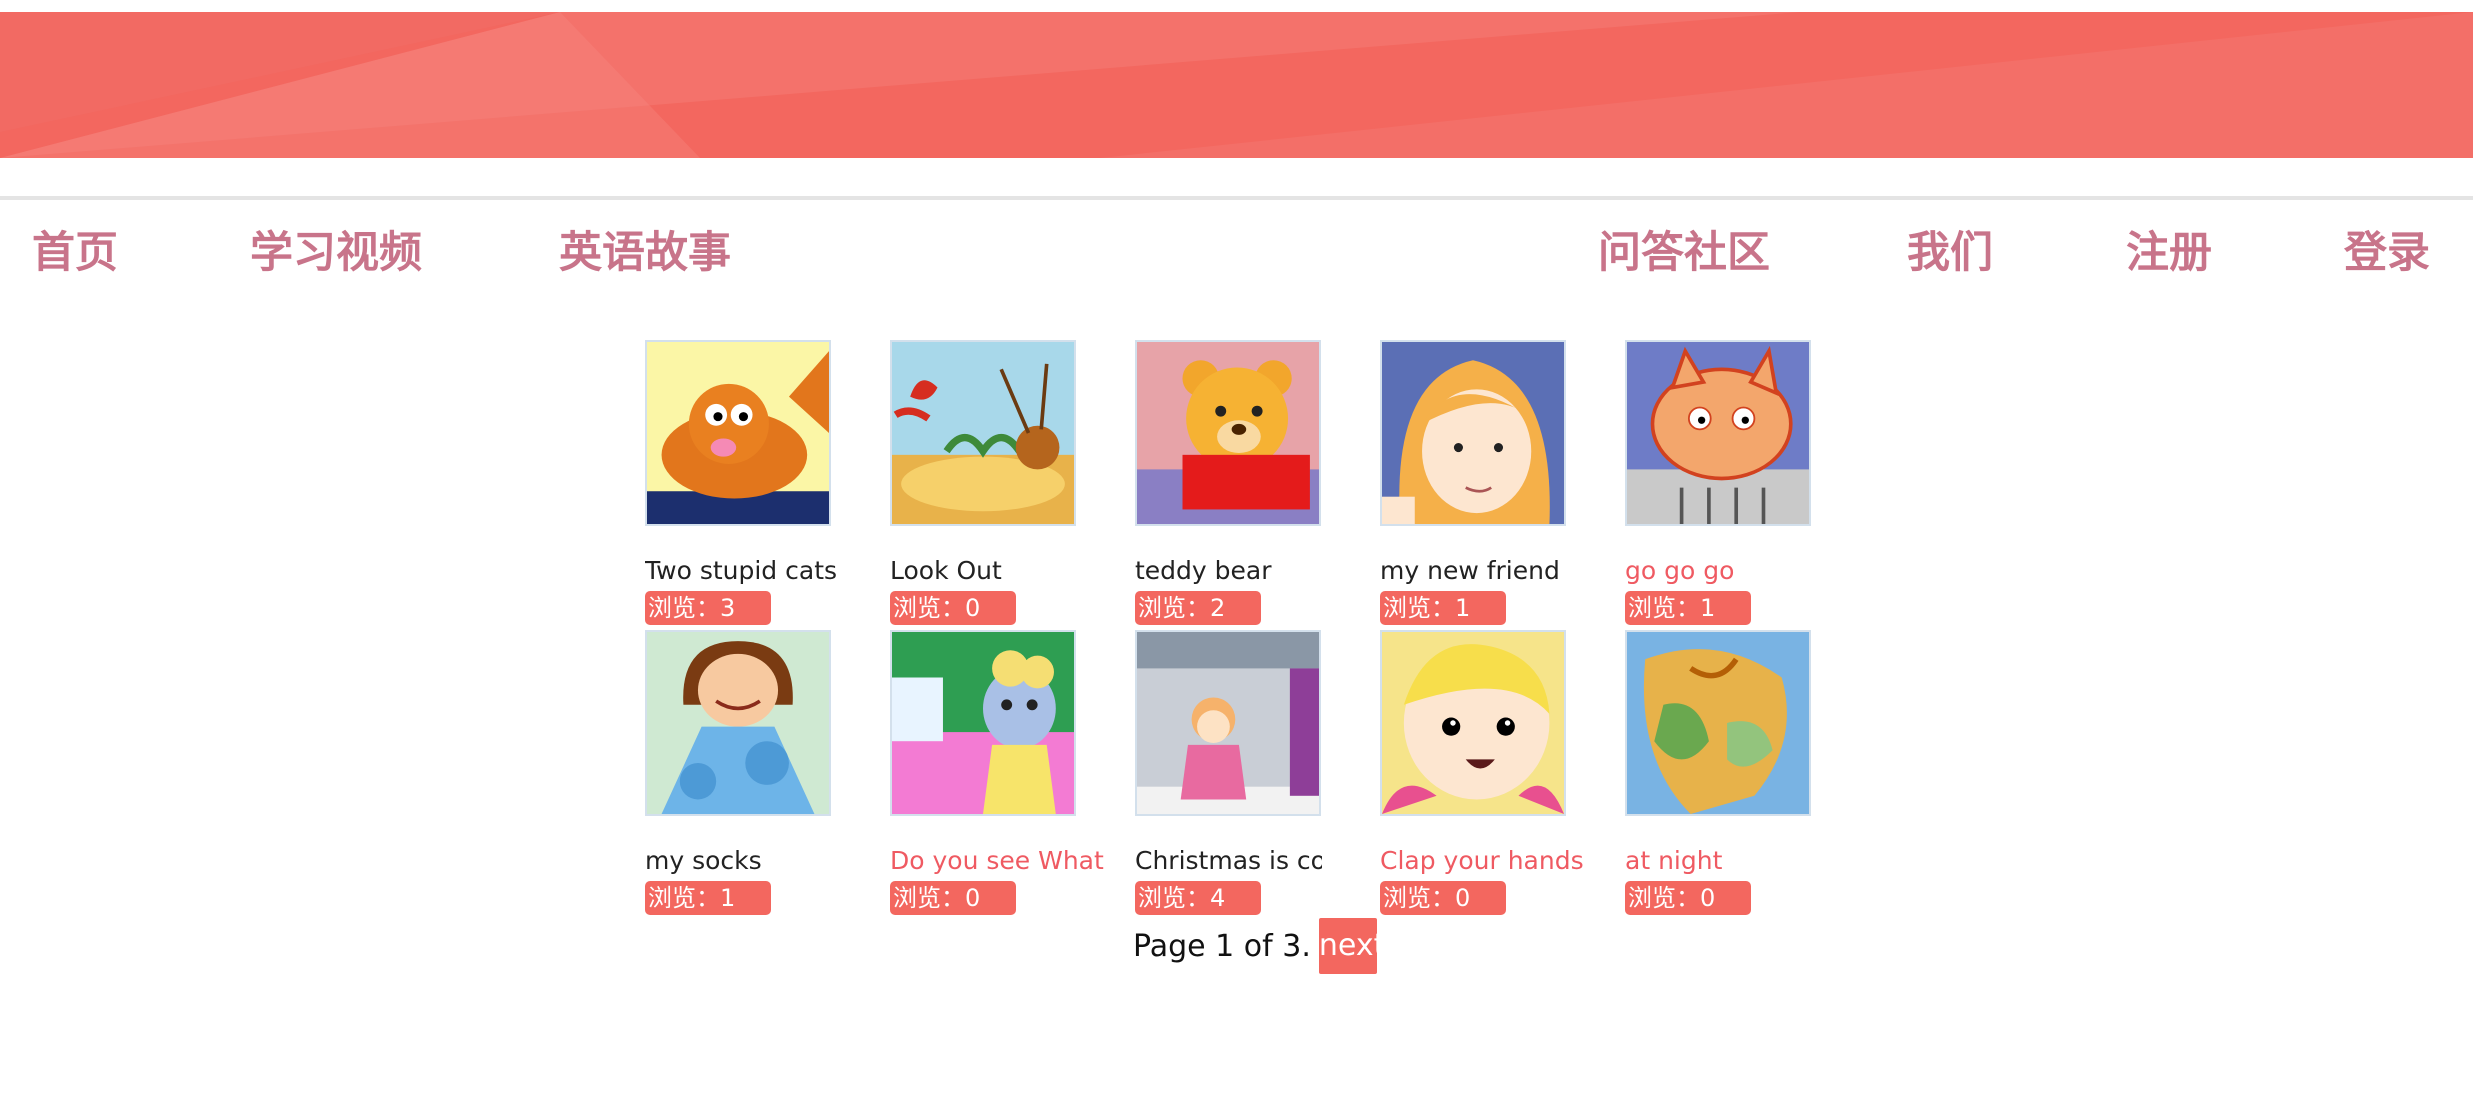 This screenshot has width=2473, height=1118. I want to click on lobster-cartoon-icon, so click(983, 433).